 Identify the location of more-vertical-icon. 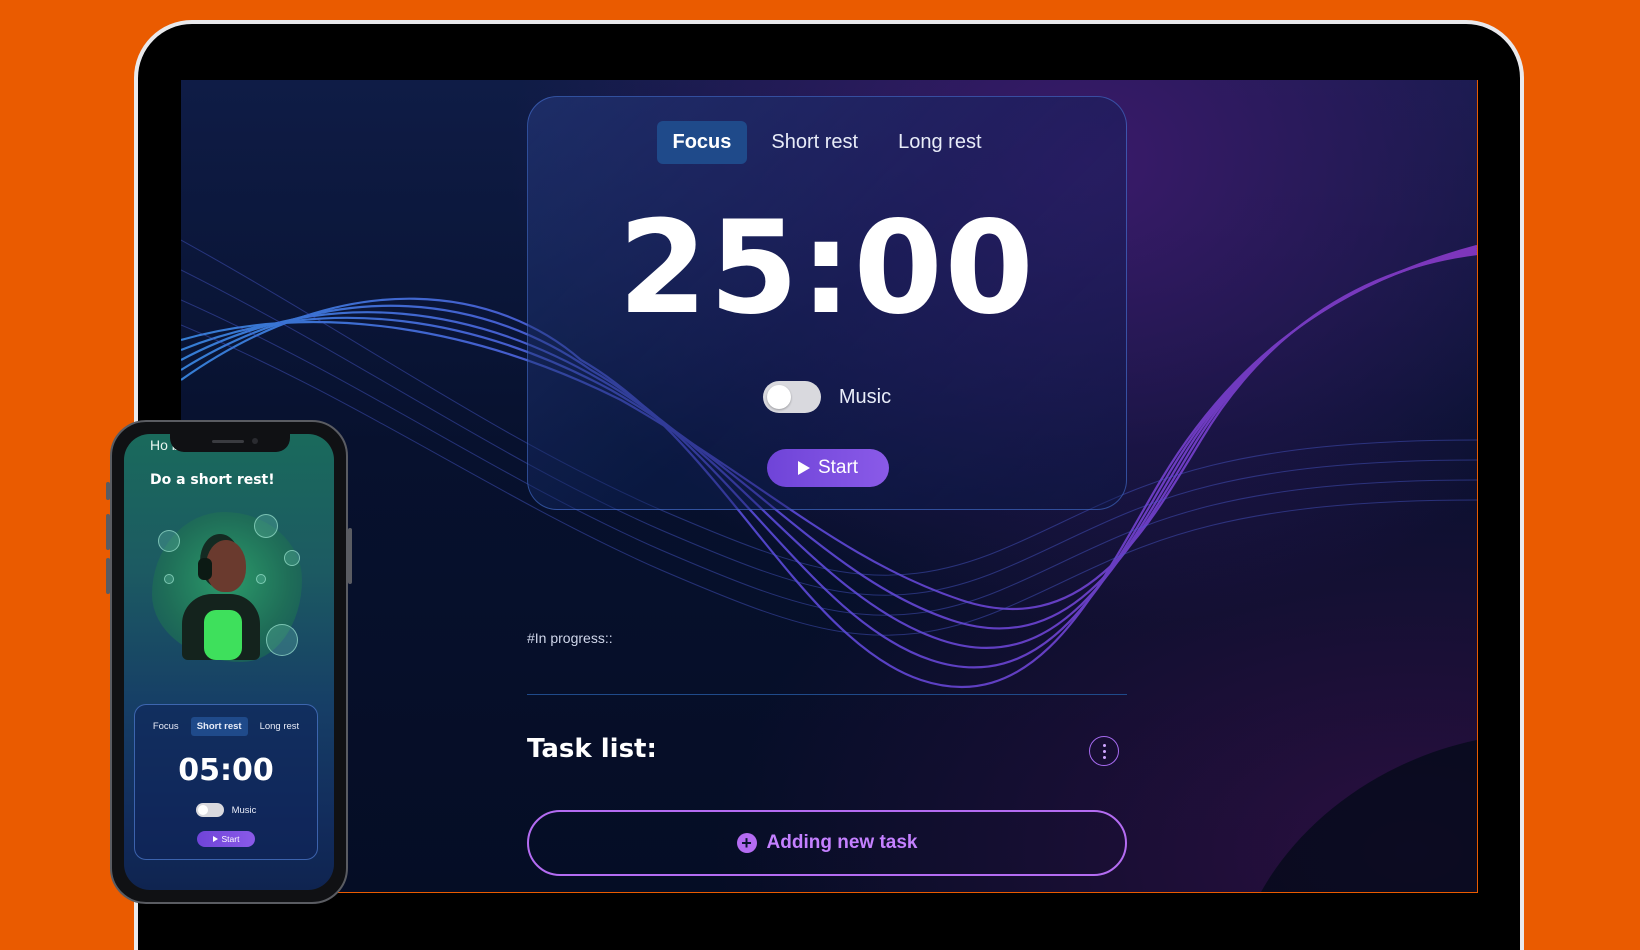
(1104, 745).